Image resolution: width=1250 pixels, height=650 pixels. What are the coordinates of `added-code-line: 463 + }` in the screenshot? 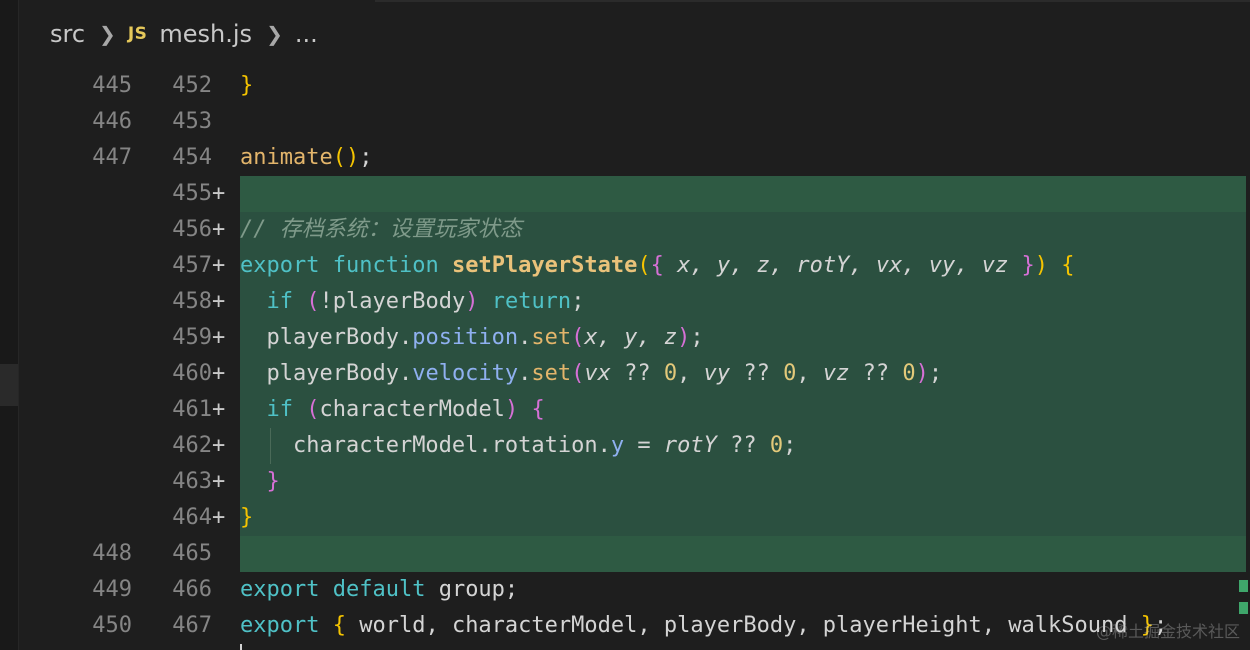 It's located at (625, 482).